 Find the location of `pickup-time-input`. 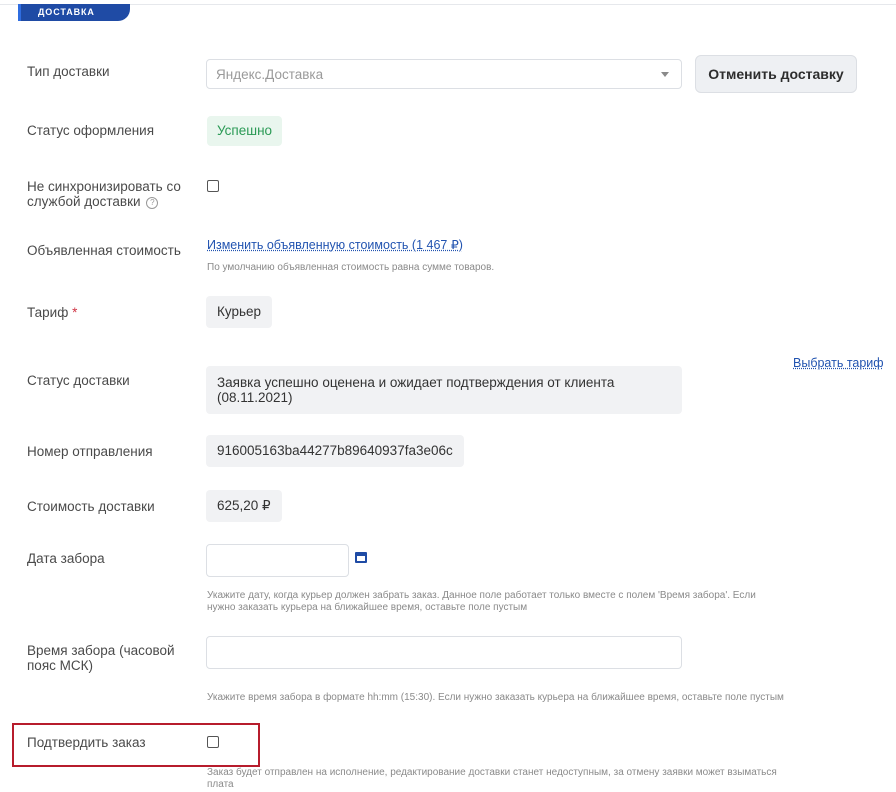

pickup-time-input is located at coordinates (444, 652).